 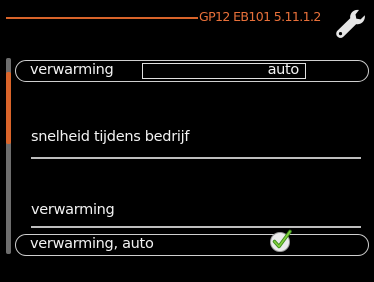 What do you see at coordinates (192, 242) in the screenshot?
I see `menu-row-heating-auto: verwarming, auto` at bounding box center [192, 242].